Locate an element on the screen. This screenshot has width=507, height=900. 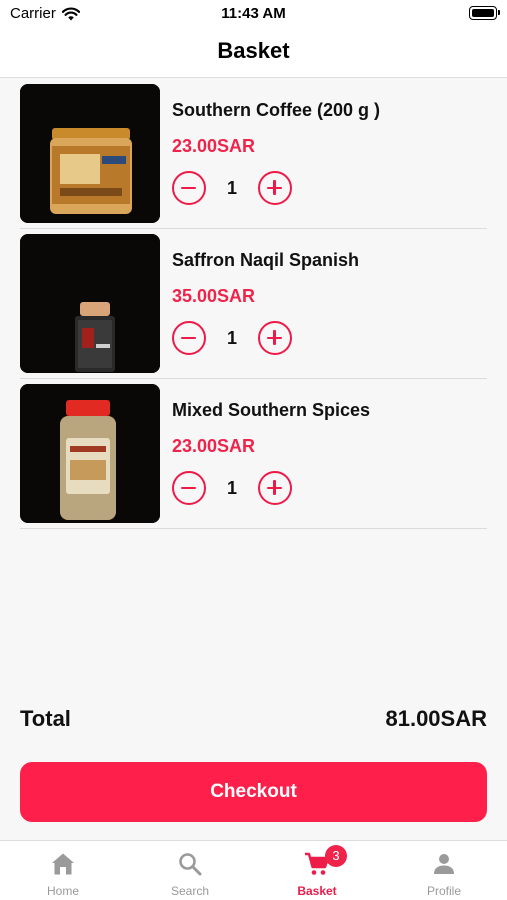
product-name: Mixed Southern Spices is located at coordinates (271, 410).